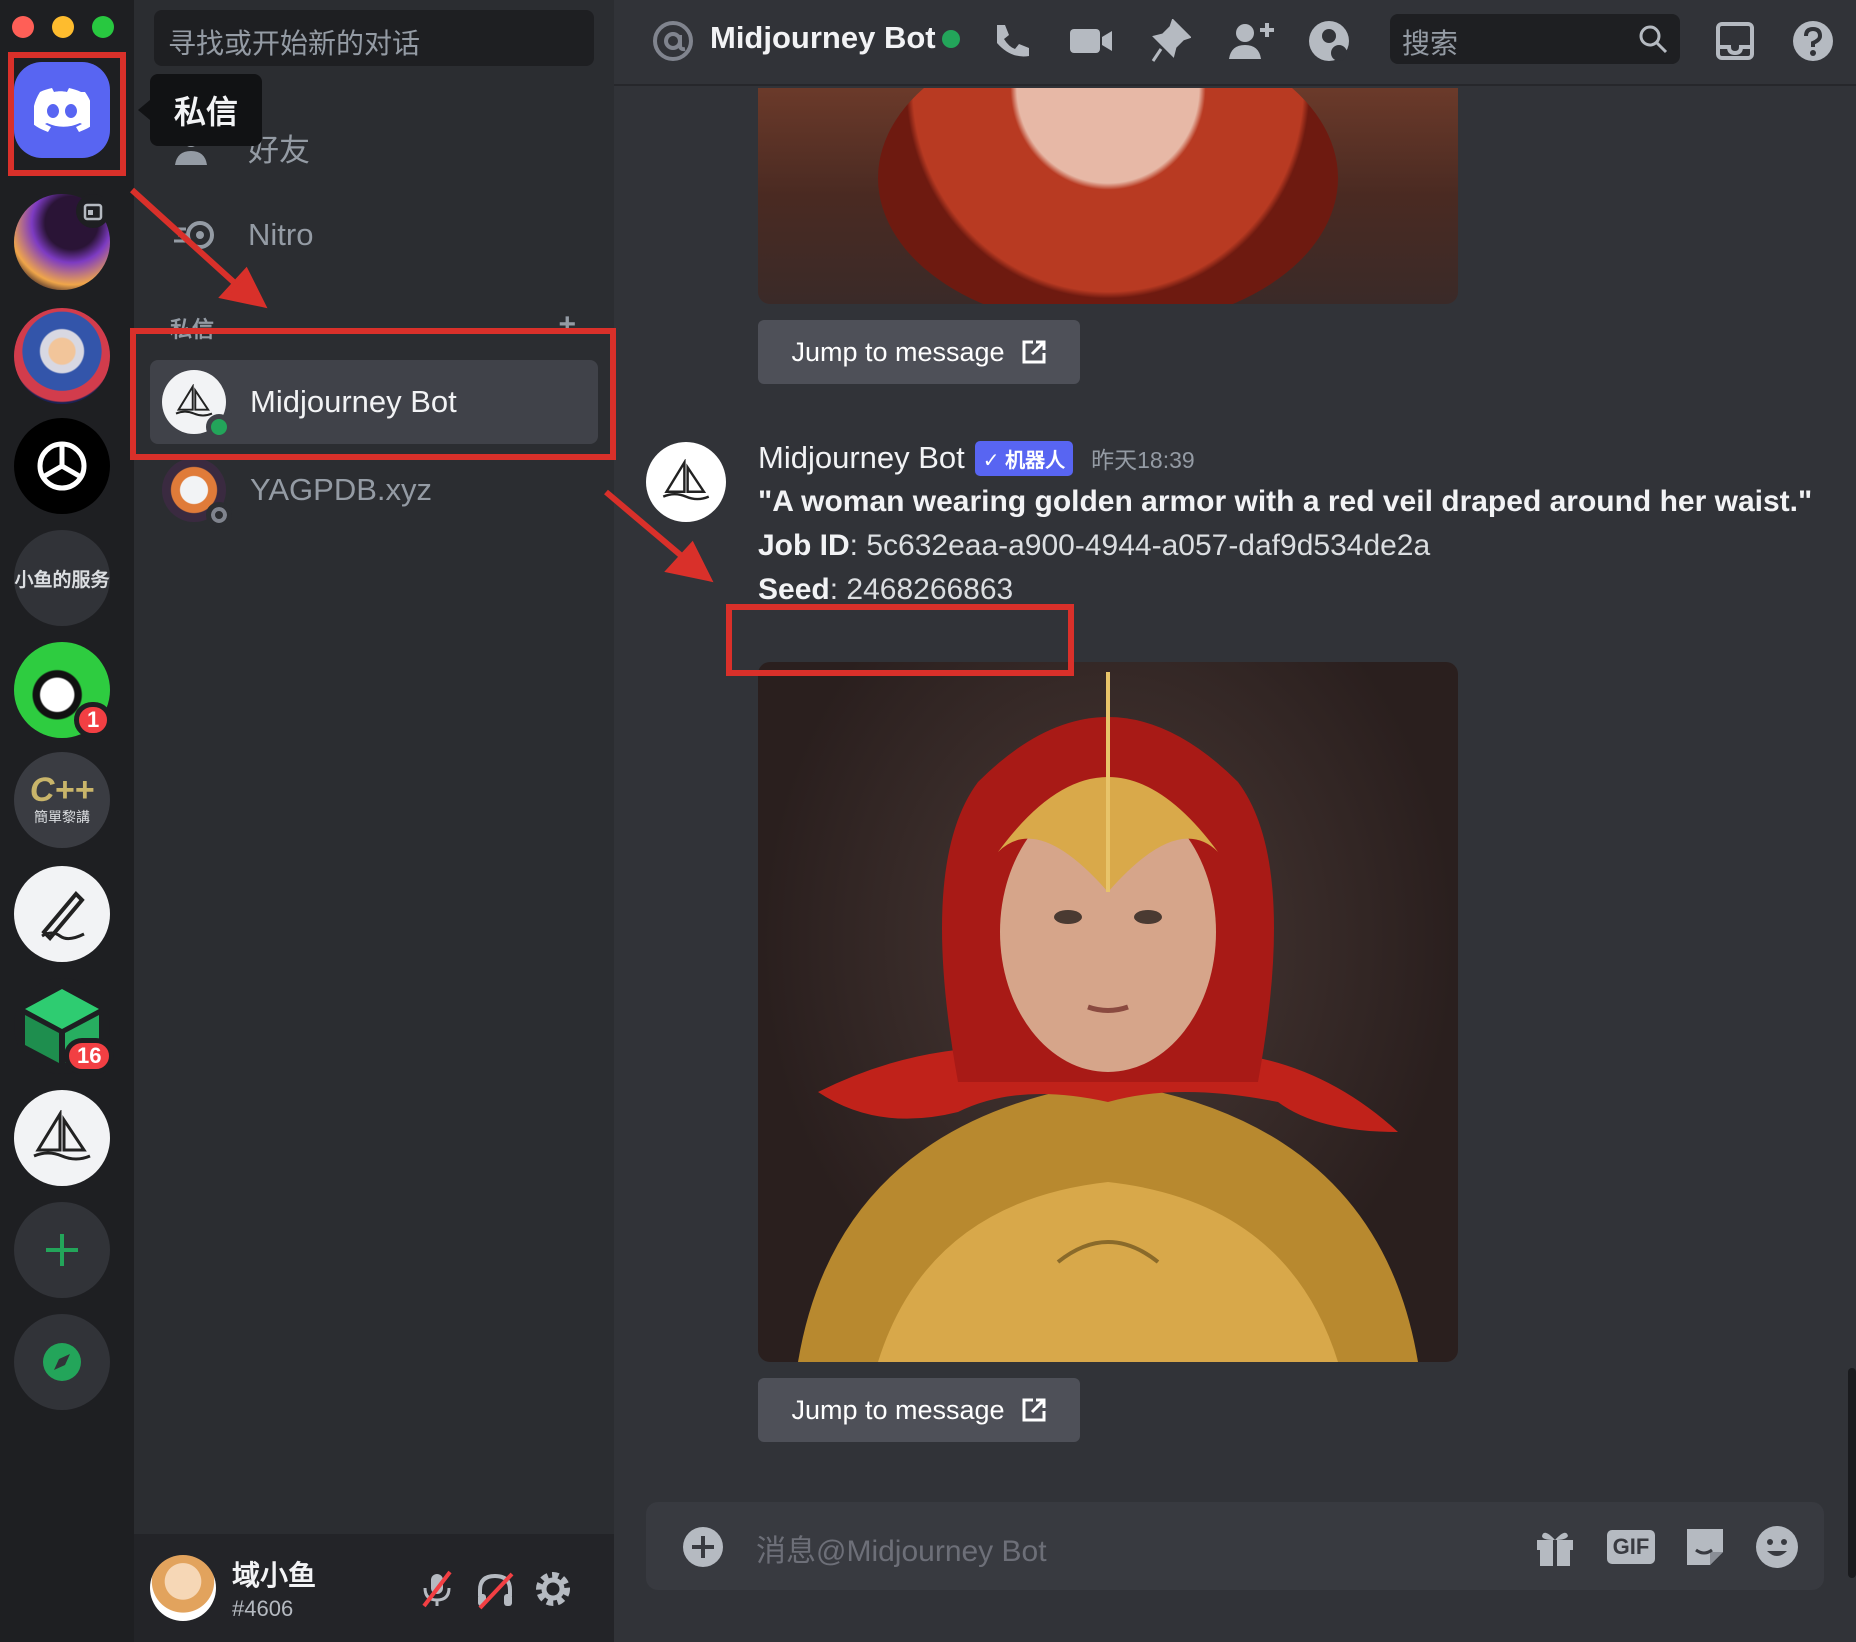  I want to click on discord-logo-icon, so click(62, 110).